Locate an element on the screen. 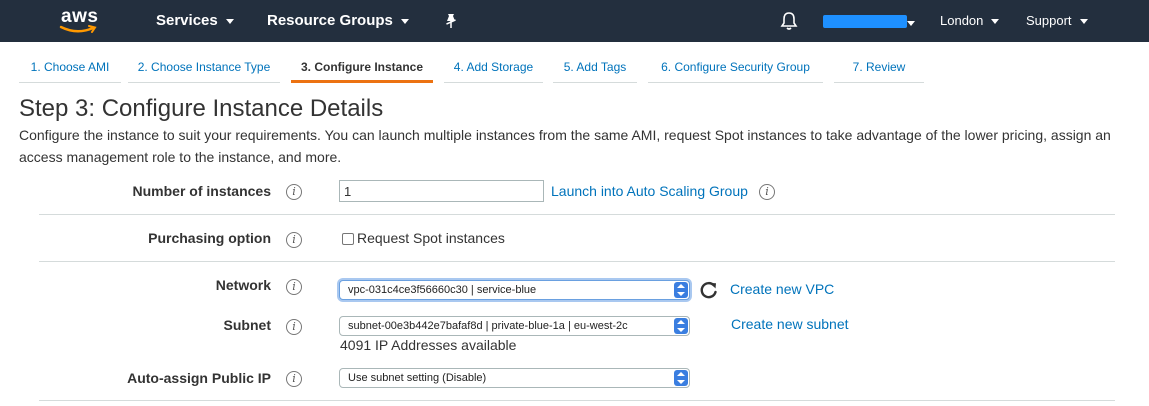 The image size is (1149, 406). purchasing-option-label: Purchasing option is located at coordinates (209, 238).